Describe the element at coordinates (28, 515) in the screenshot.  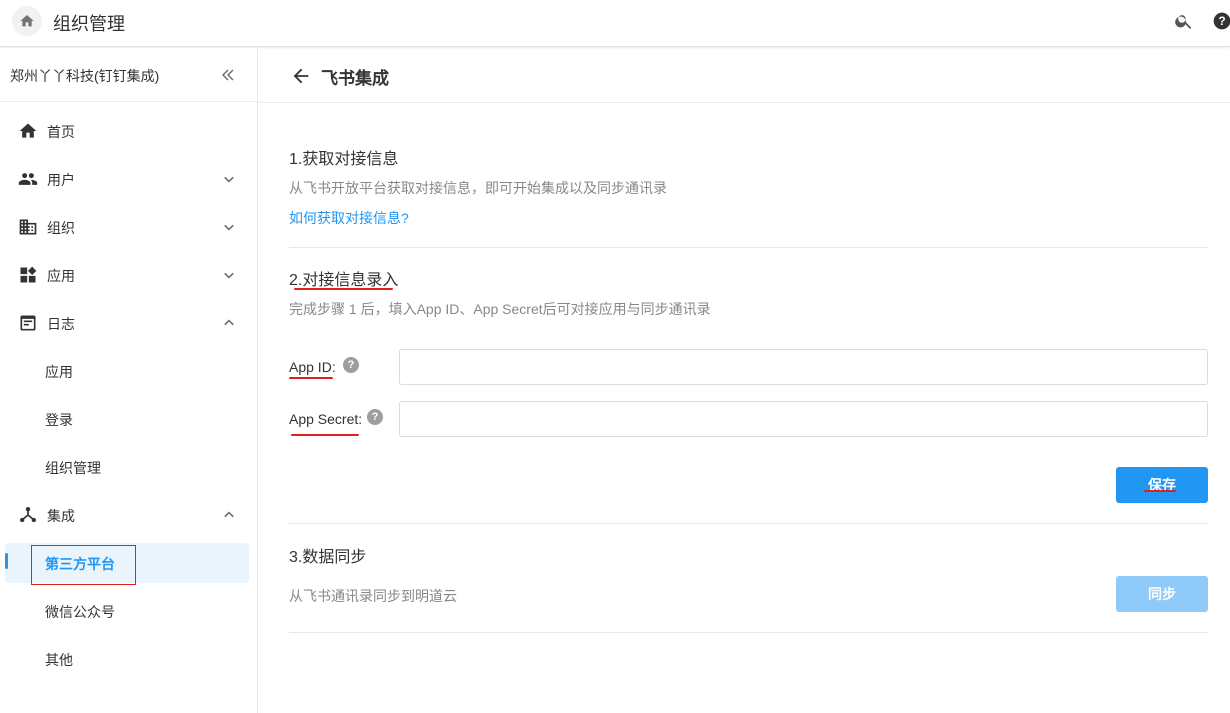
I see `integration-icon` at that location.